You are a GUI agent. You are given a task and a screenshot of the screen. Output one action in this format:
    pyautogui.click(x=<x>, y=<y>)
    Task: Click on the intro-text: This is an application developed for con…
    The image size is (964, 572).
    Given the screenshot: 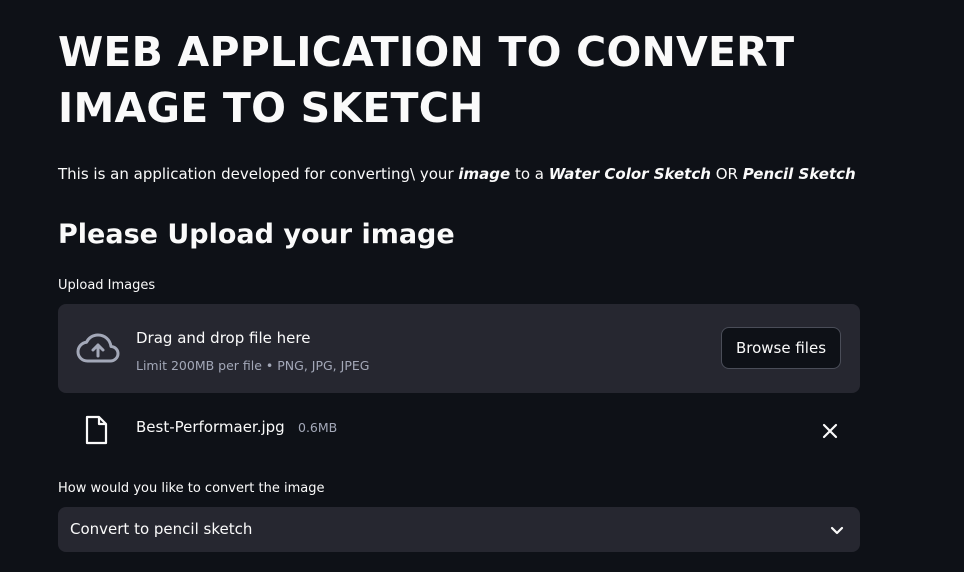 What is the action you would take?
    pyautogui.click(x=498, y=174)
    